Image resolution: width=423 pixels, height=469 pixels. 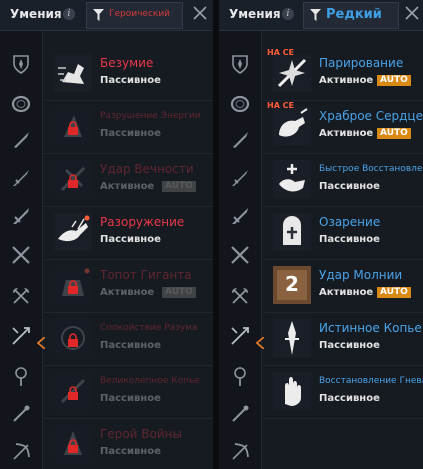 I want to click on skill-row: Великолепное Копье Пассивное, so click(x=128, y=392).